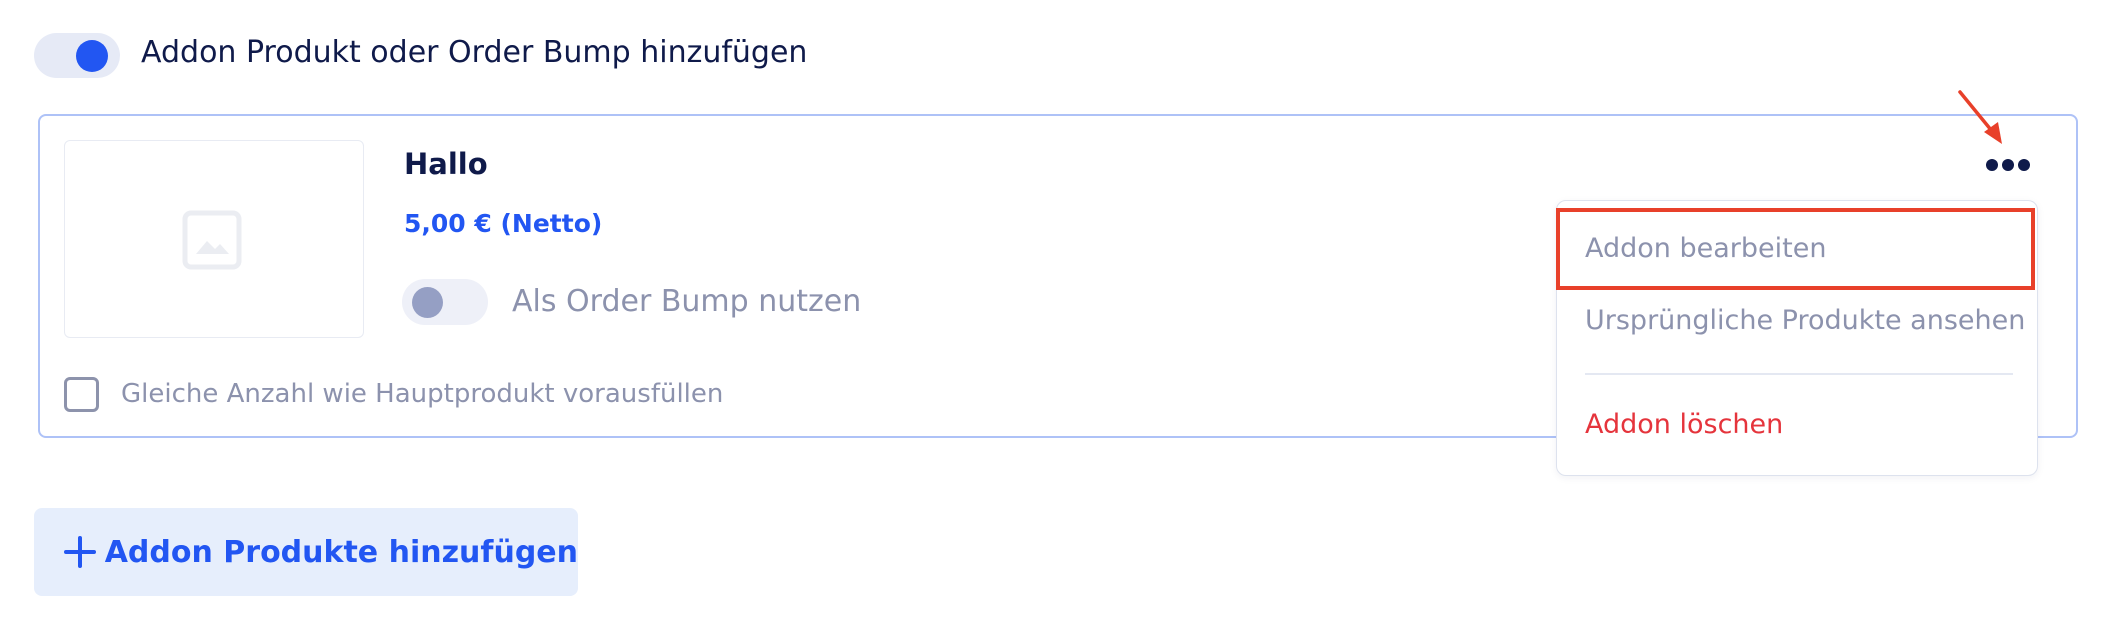  What do you see at coordinates (1797, 321) in the screenshot?
I see `menu-item-view-original-products: Ursprüngliche Produkte ansehen` at bounding box center [1797, 321].